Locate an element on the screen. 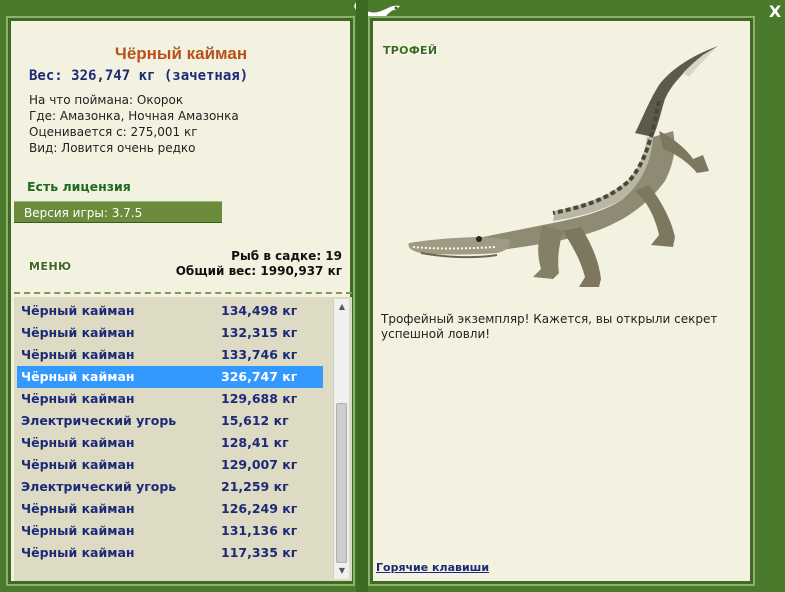  panel-divider is located at coordinates (362, 296).